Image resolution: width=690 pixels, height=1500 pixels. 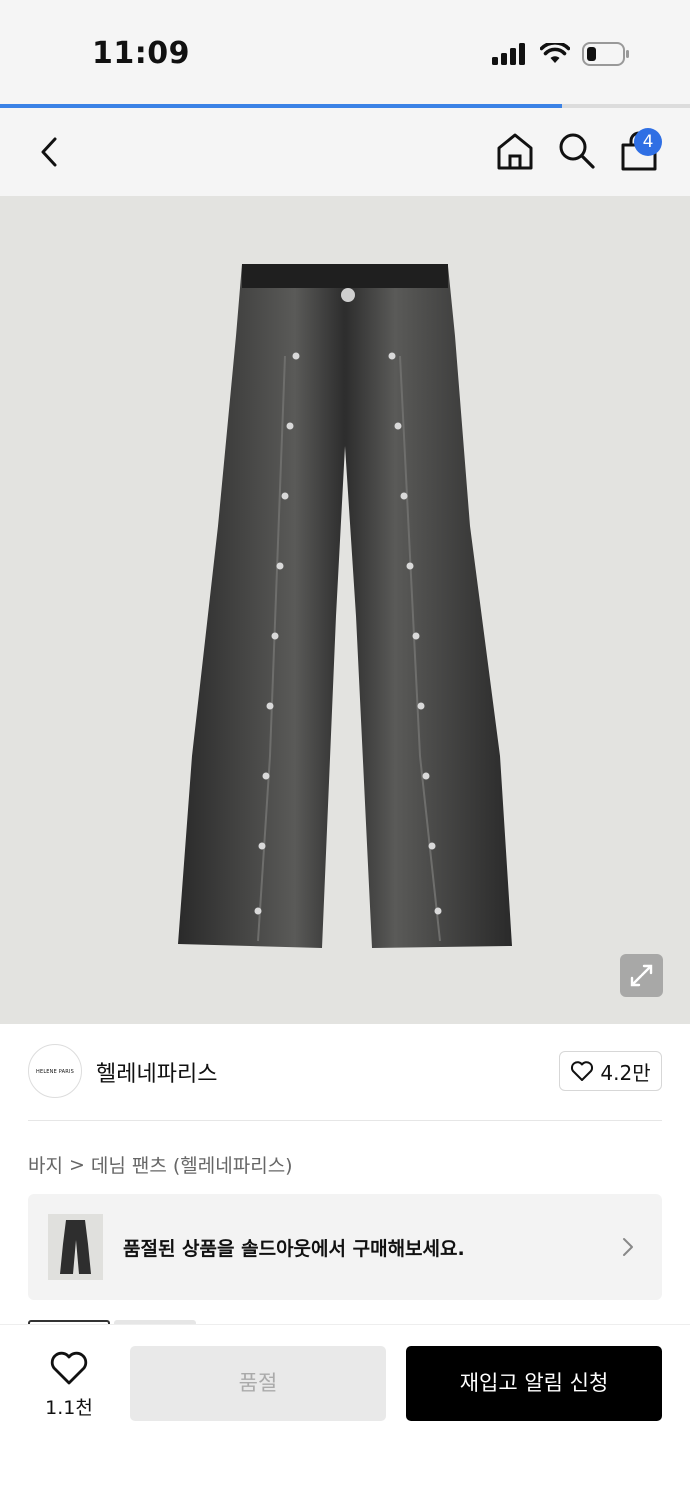 What do you see at coordinates (50, 152) in the screenshot?
I see `back-chevron-icon` at bounding box center [50, 152].